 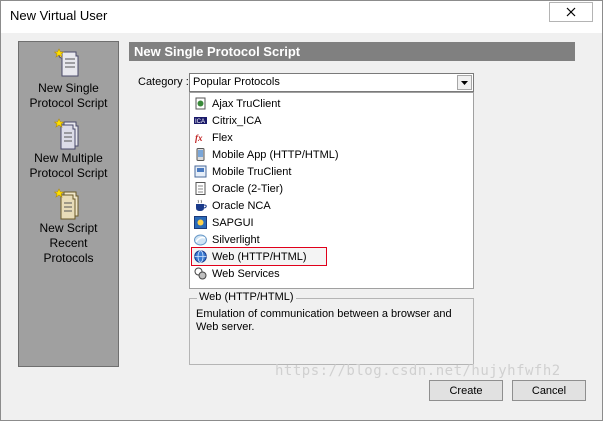 What do you see at coordinates (246, 297) in the screenshot?
I see `description-title: Web (HTTP/HTML)` at bounding box center [246, 297].